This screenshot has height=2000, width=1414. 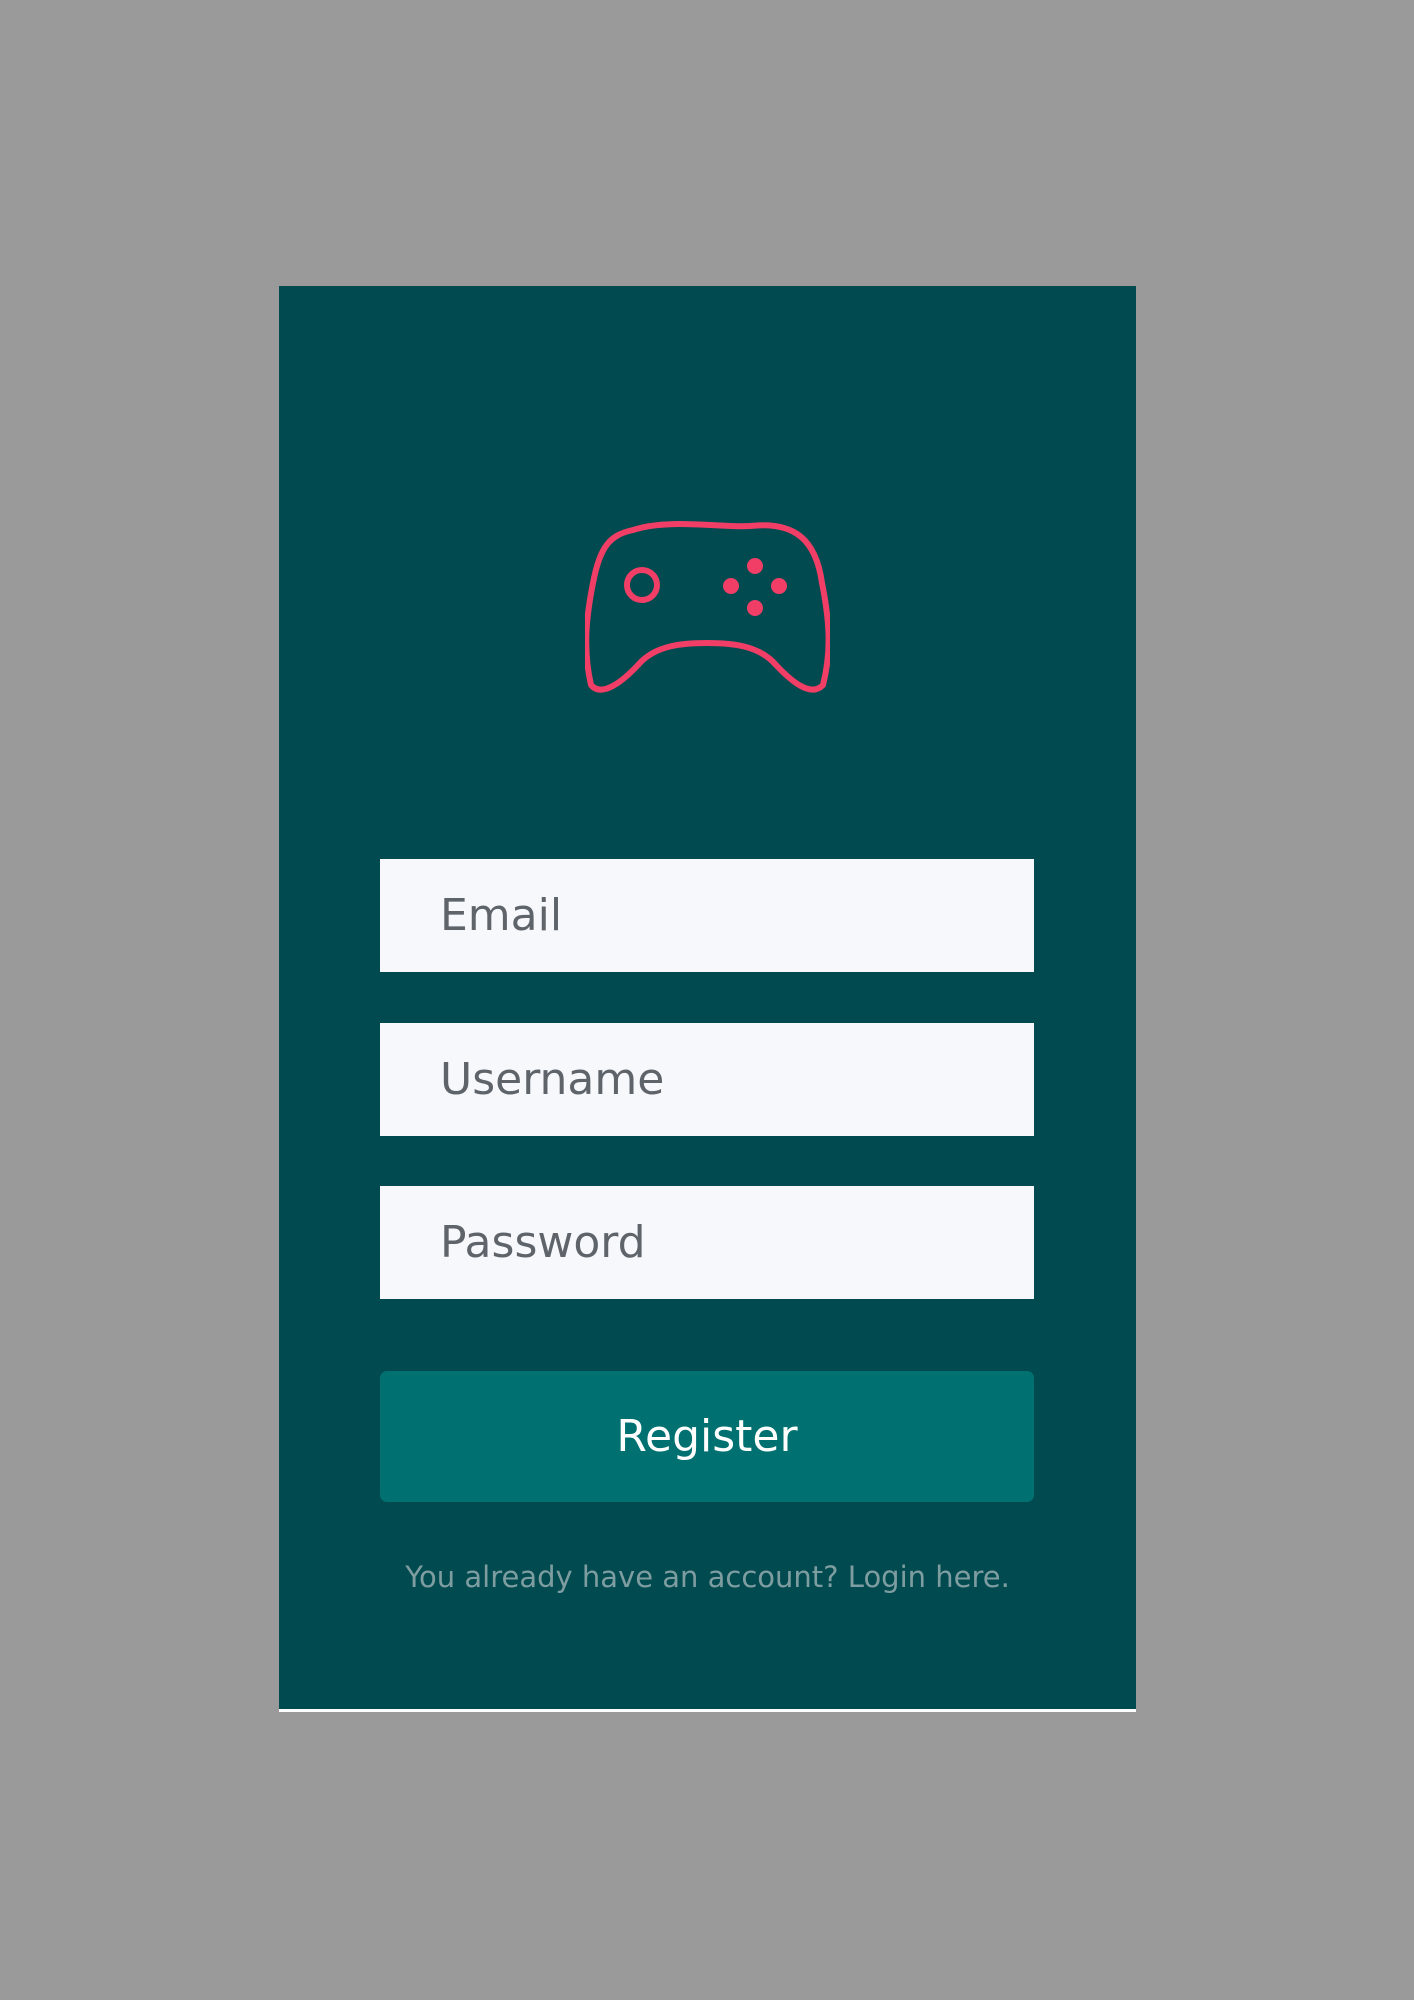 What do you see at coordinates (707, 915) in the screenshot?
I see `email-field` at bounding box center [707, 915].